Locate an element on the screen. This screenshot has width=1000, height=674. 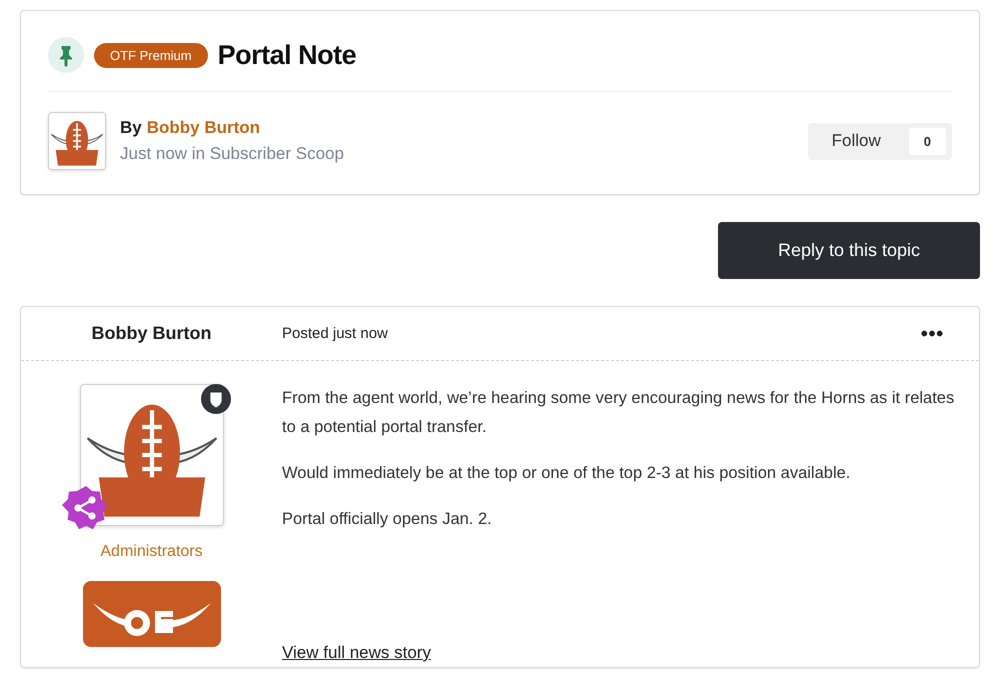
post-paragraph: Portal officially opens Jan. 2. is located at coordinates (387, 519).